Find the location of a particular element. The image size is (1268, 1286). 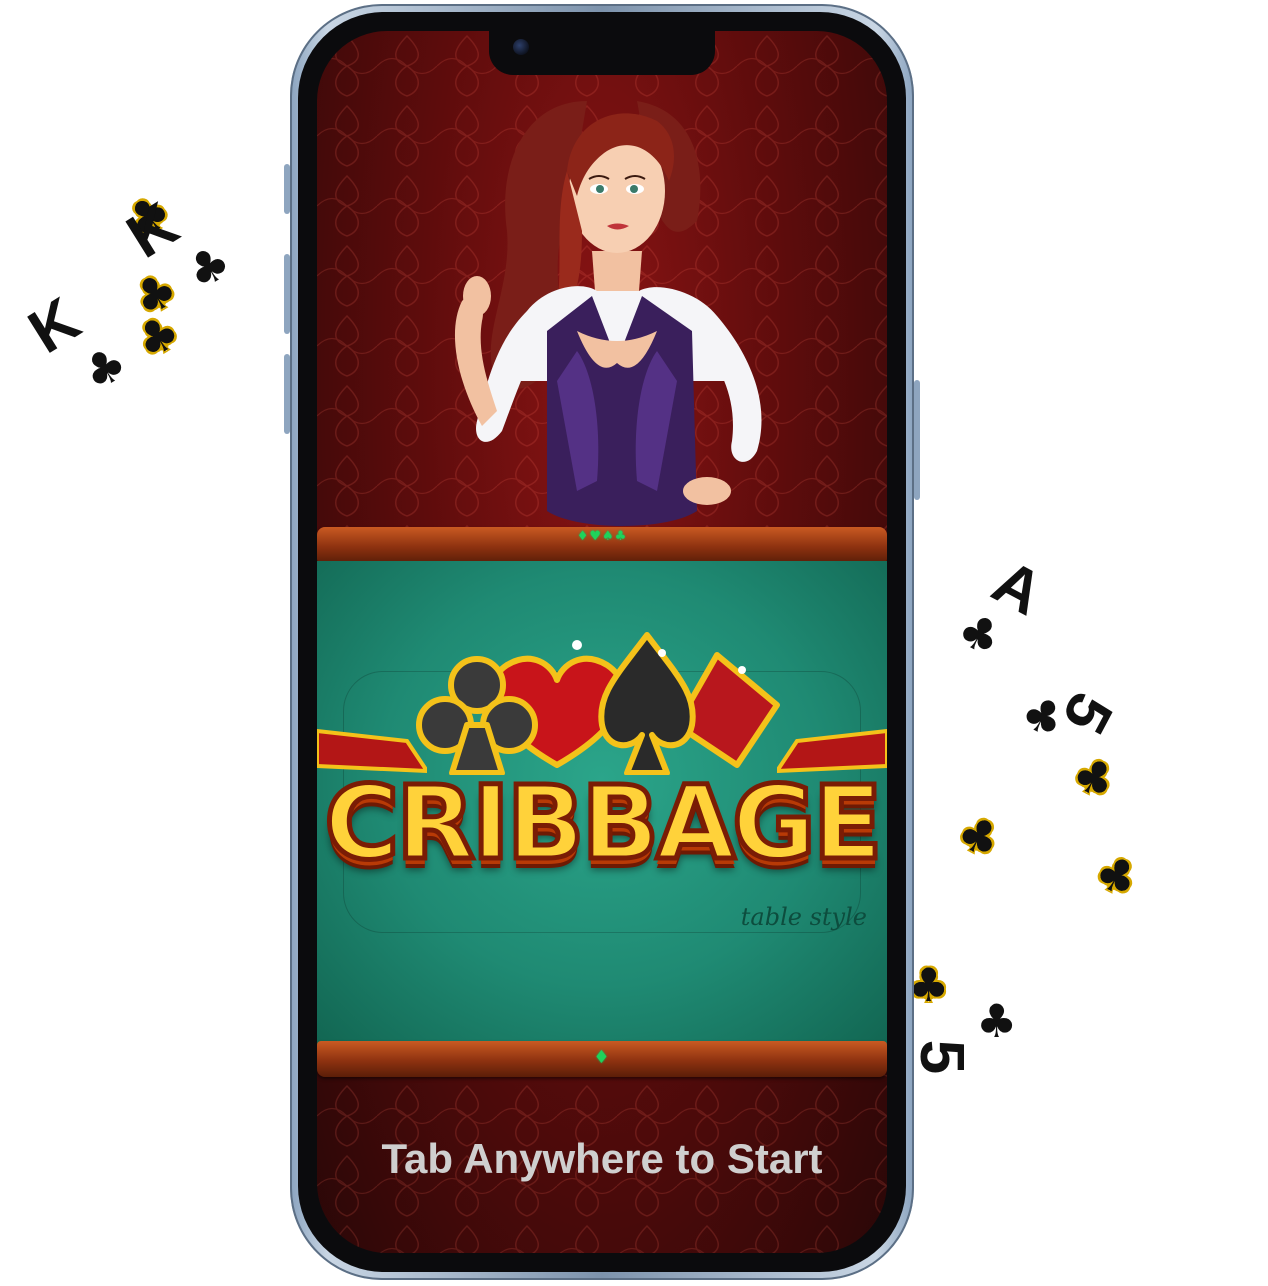

phone-volume-up-button is located at coordinates (287, 294).